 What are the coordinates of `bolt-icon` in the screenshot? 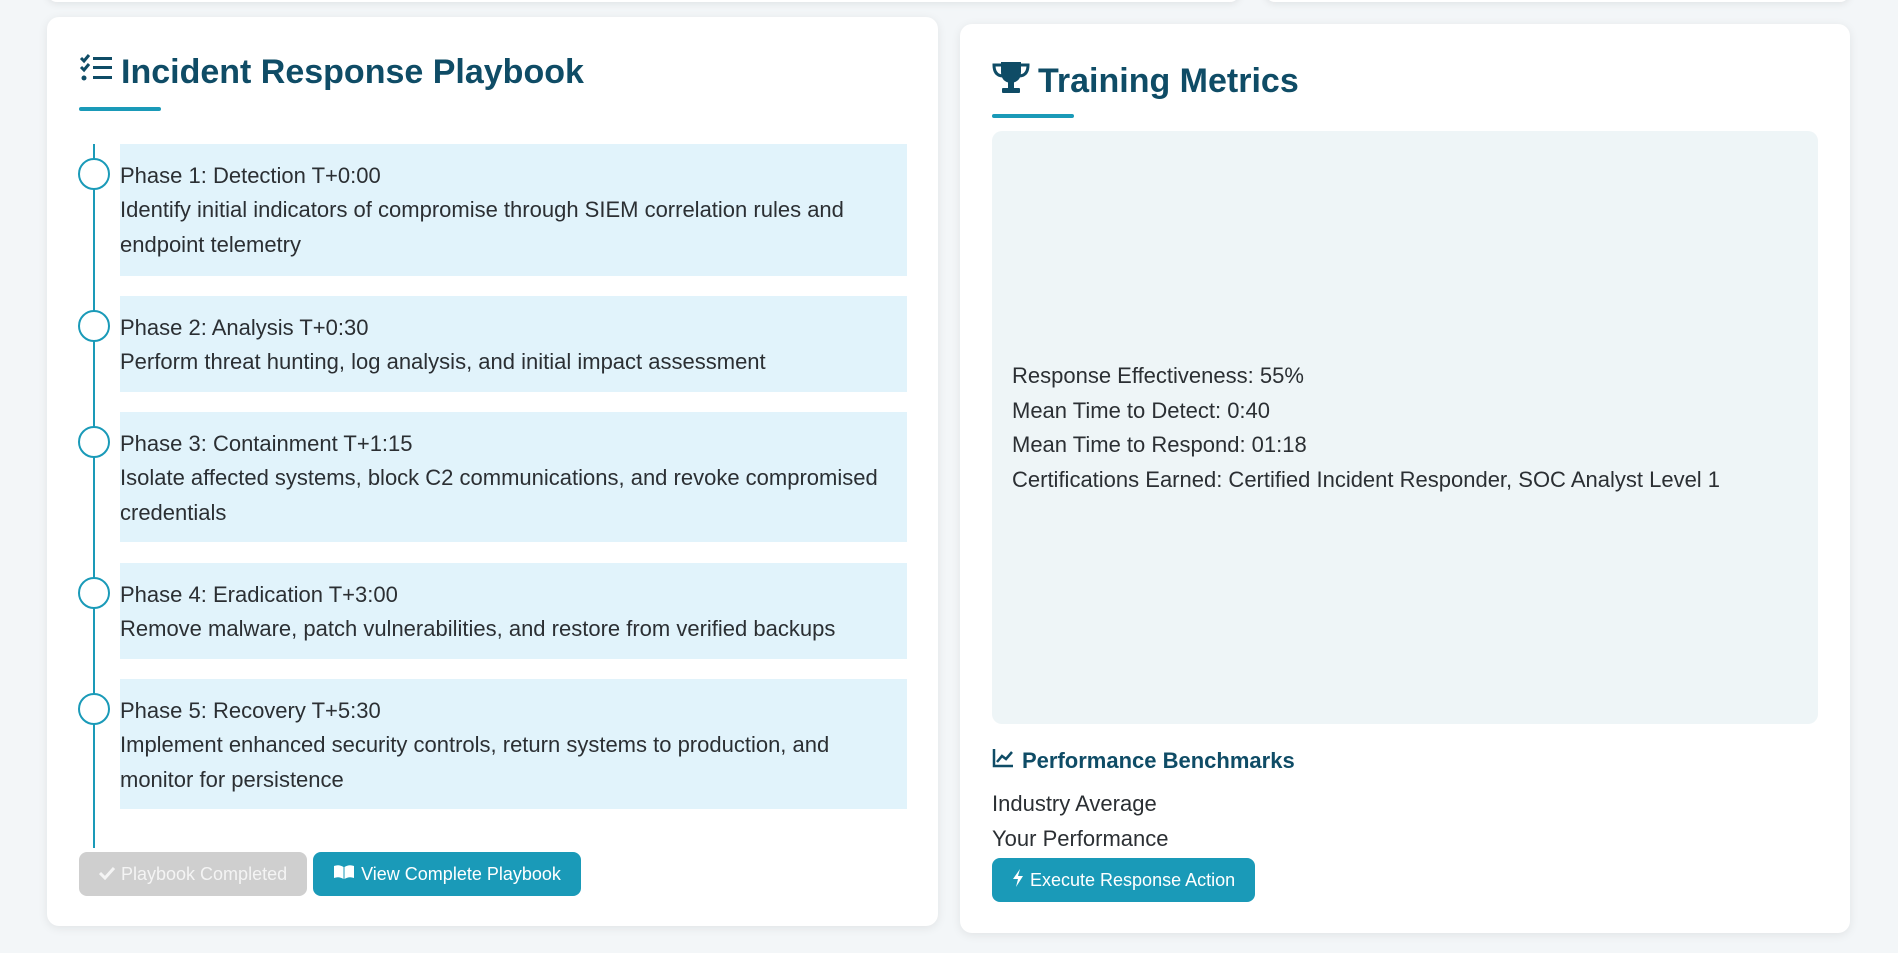 It's located at (1018, 880).